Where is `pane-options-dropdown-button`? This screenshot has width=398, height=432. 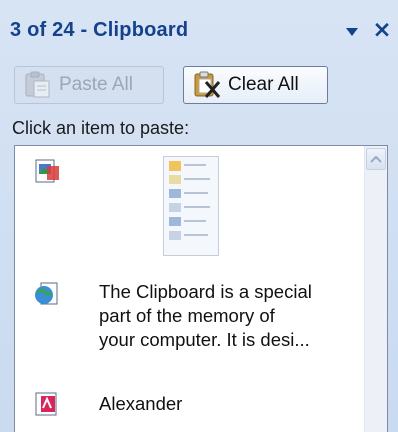
pane-options-dropdown-button is located at coordinates (352, 31).